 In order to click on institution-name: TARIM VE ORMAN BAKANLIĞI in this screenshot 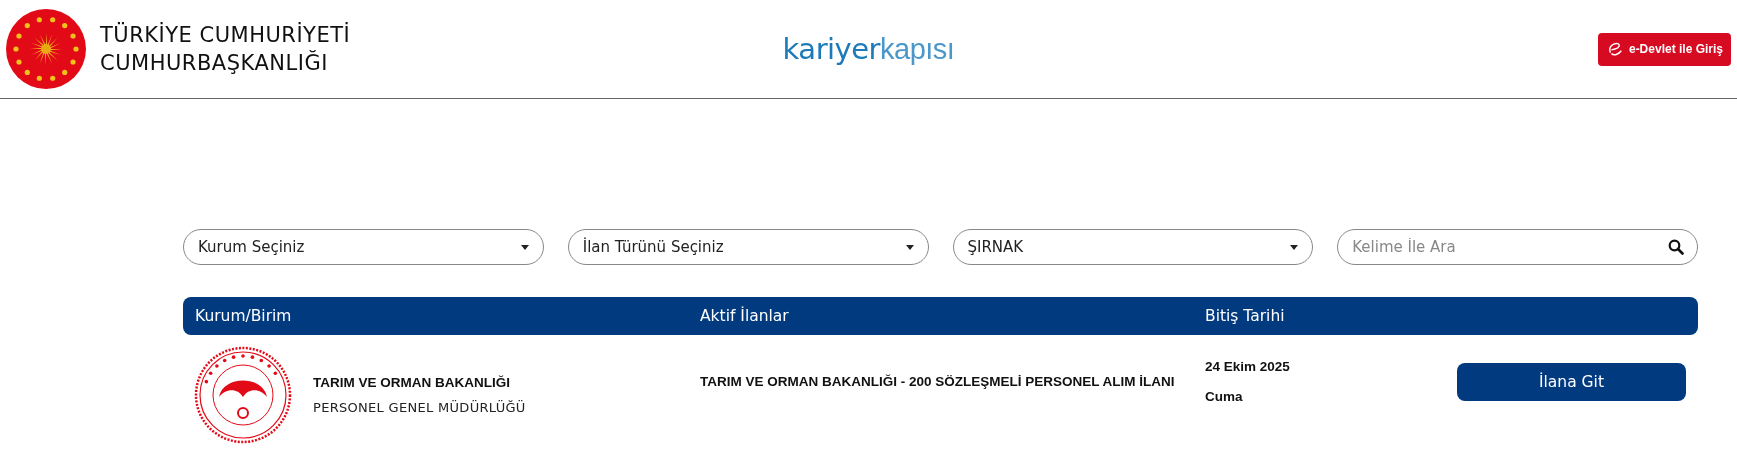, I will do `click(412, 382)`.